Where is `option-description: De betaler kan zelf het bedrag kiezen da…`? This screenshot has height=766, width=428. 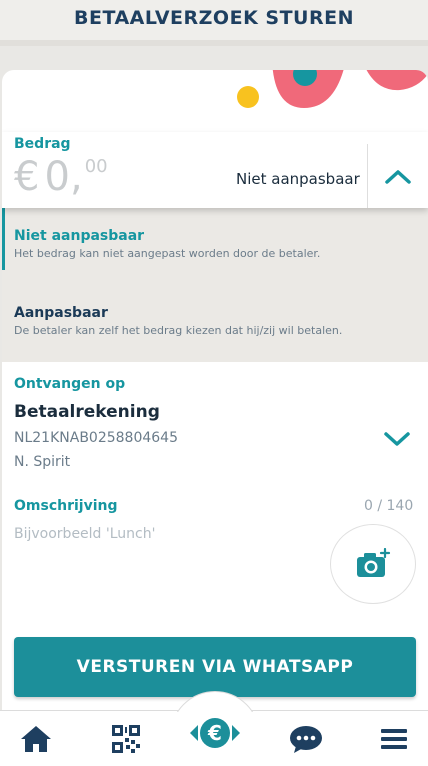
option-description: De betaler kan zelf het bedrag kiezen da… is located at coordinates (178, 330).